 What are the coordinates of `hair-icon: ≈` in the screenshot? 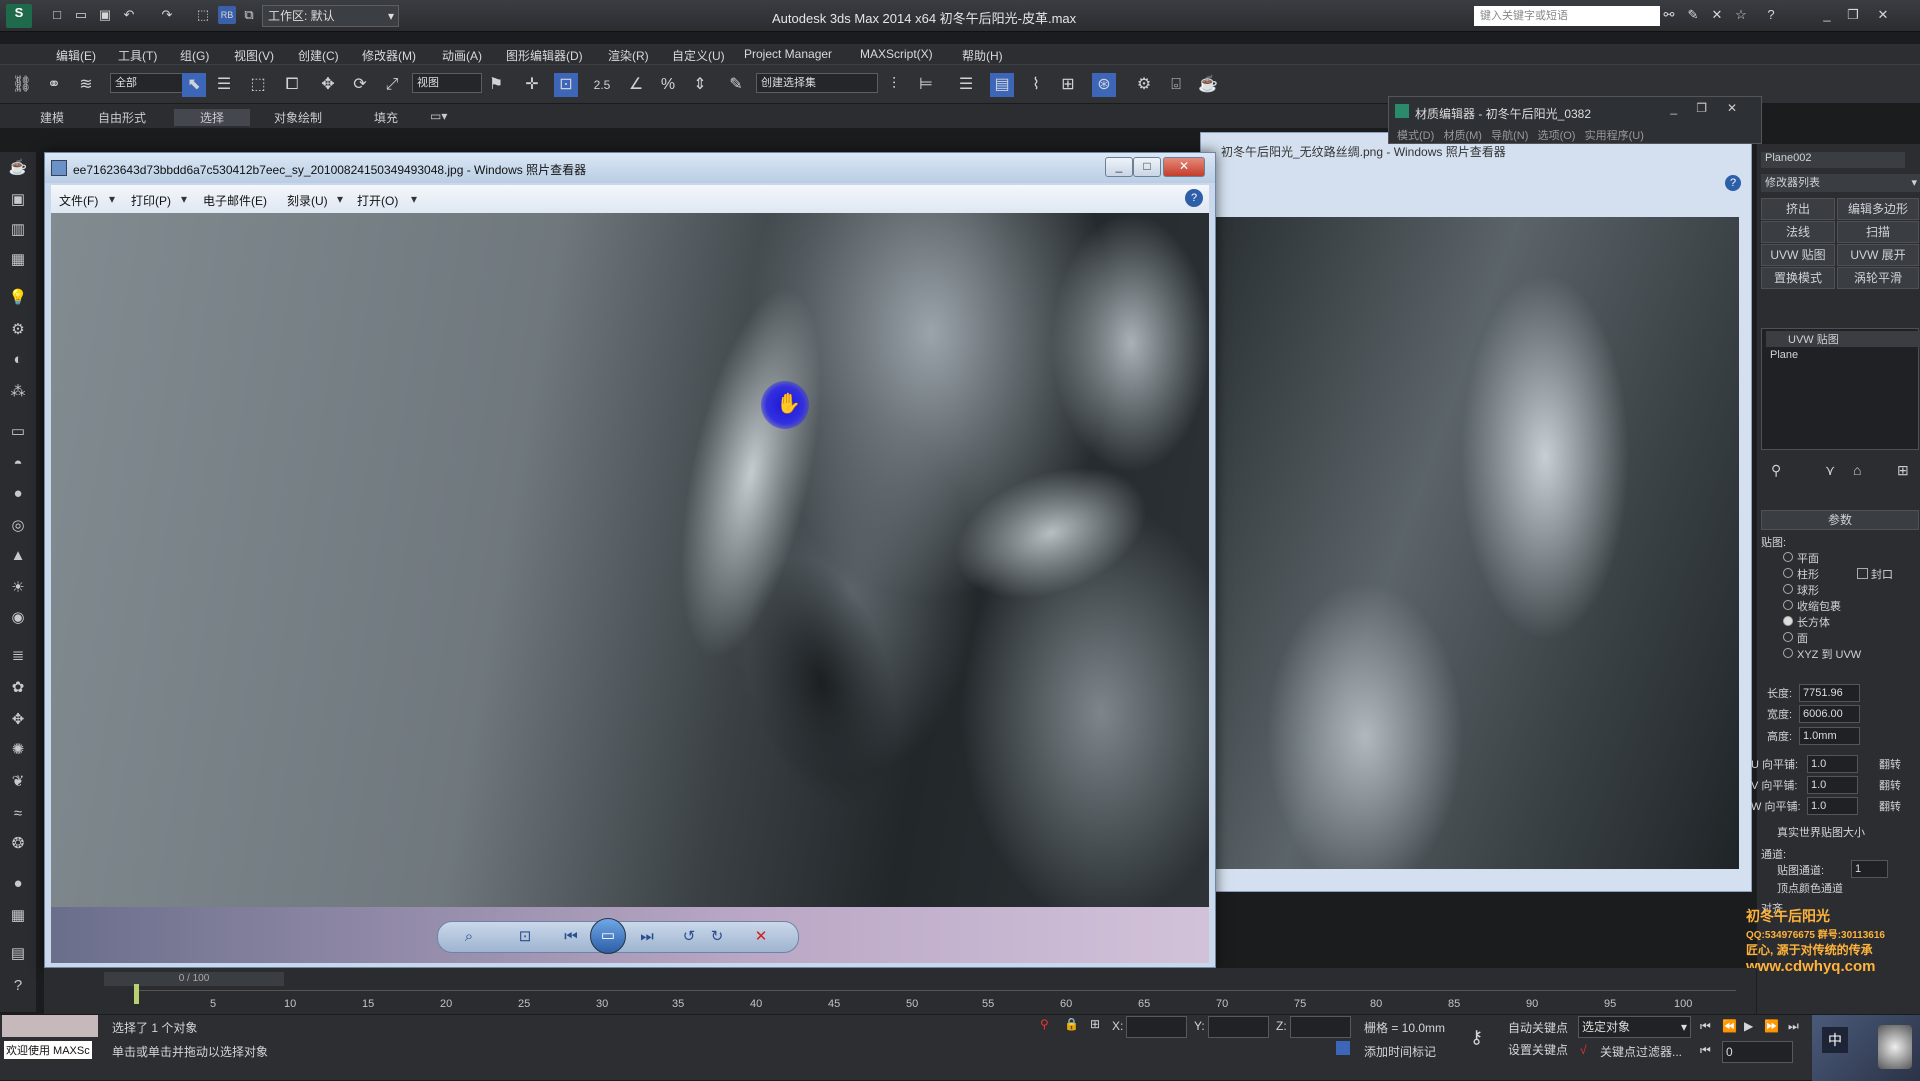 It's located at (18, 814).